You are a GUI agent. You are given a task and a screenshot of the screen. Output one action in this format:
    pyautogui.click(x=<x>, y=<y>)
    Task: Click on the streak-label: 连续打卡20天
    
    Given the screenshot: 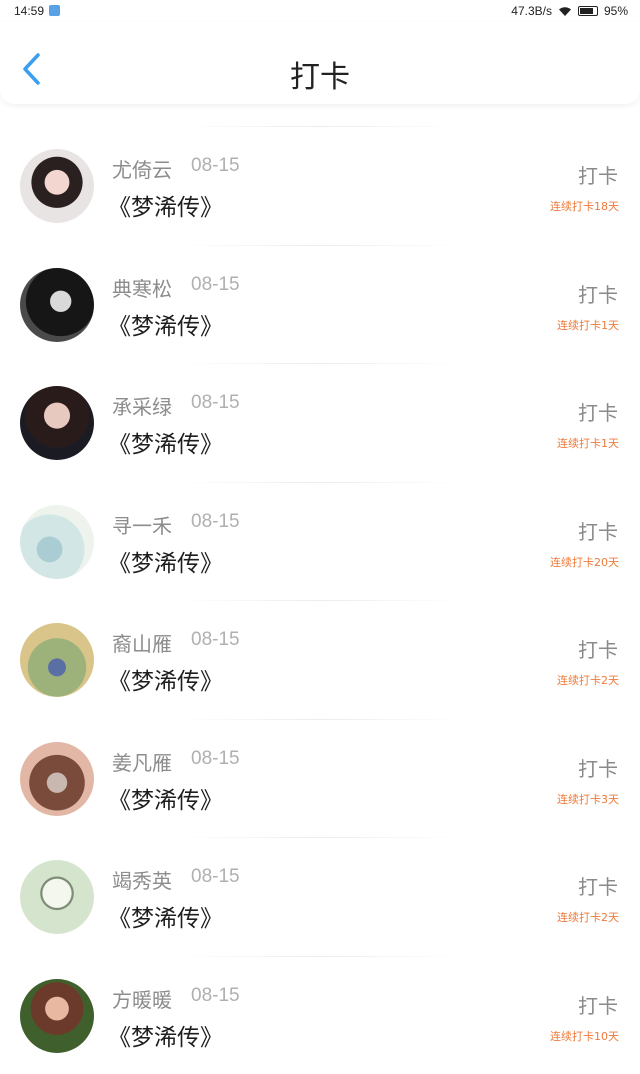 What is the action you would take?
    pyautogui.click(x=584, y=562)
    